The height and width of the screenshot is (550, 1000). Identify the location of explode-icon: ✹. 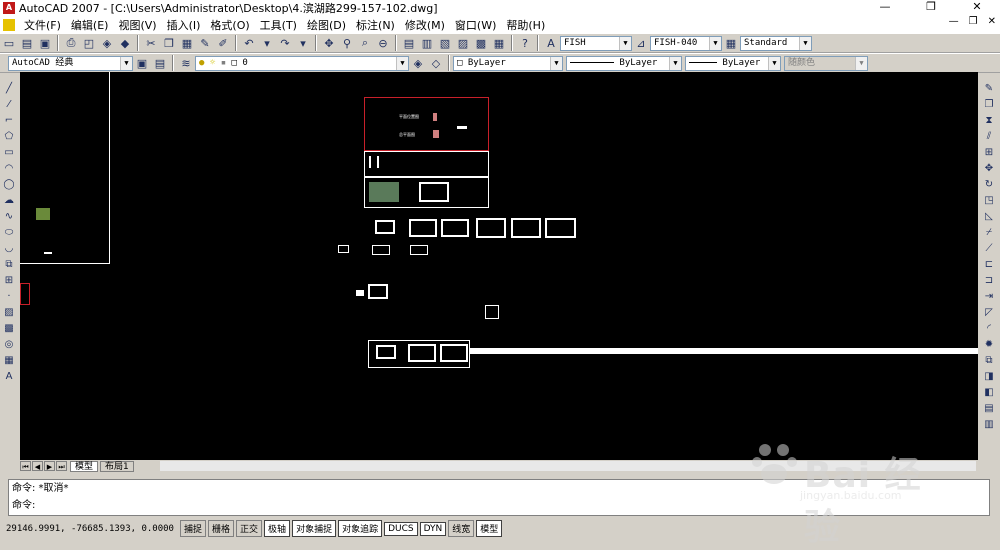
(989, 344).